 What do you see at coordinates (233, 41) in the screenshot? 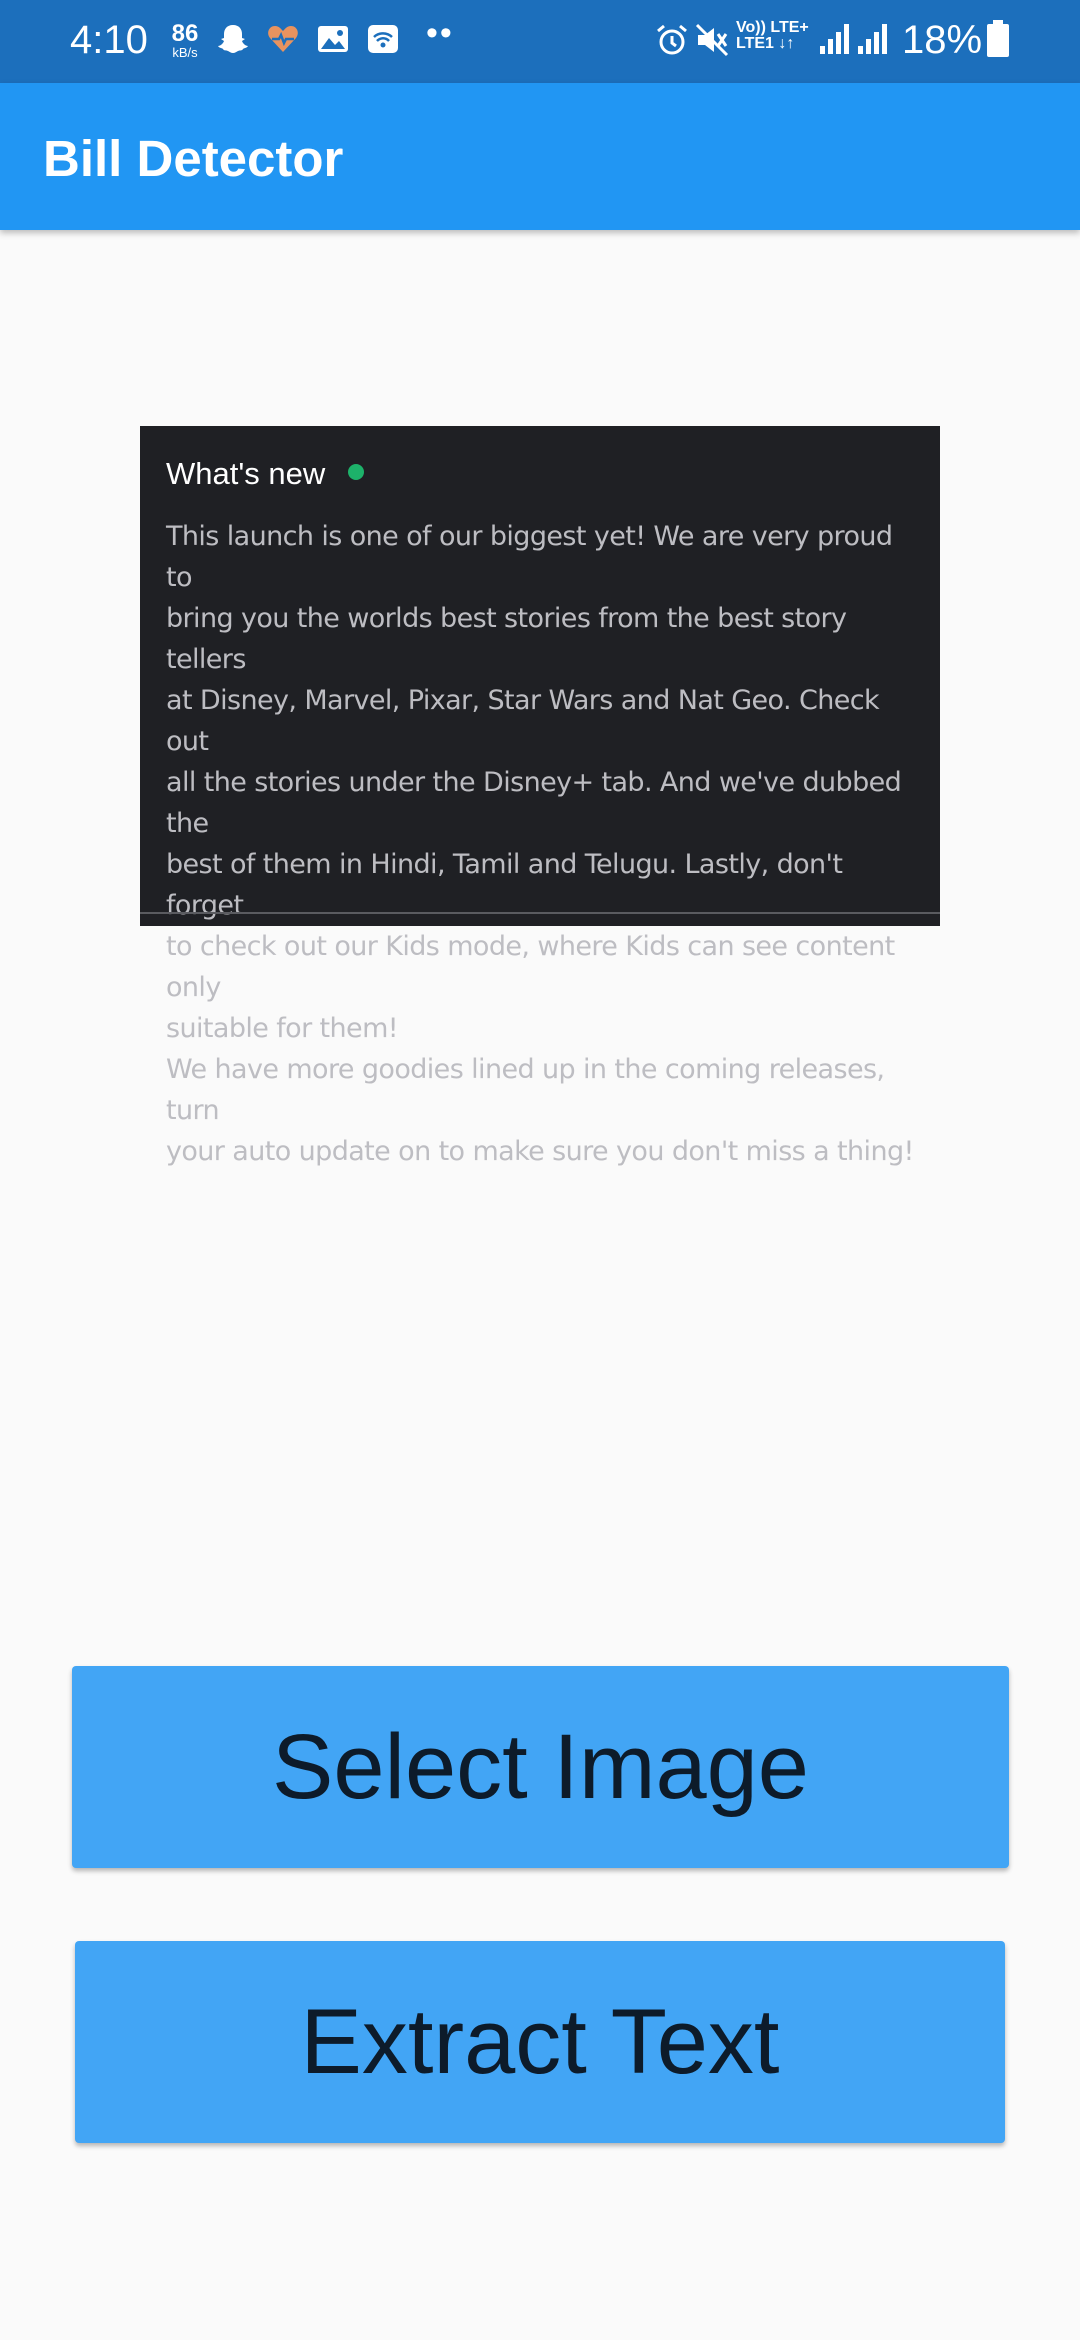
I see `snapchat-icon` at bounding box center [233, 41].